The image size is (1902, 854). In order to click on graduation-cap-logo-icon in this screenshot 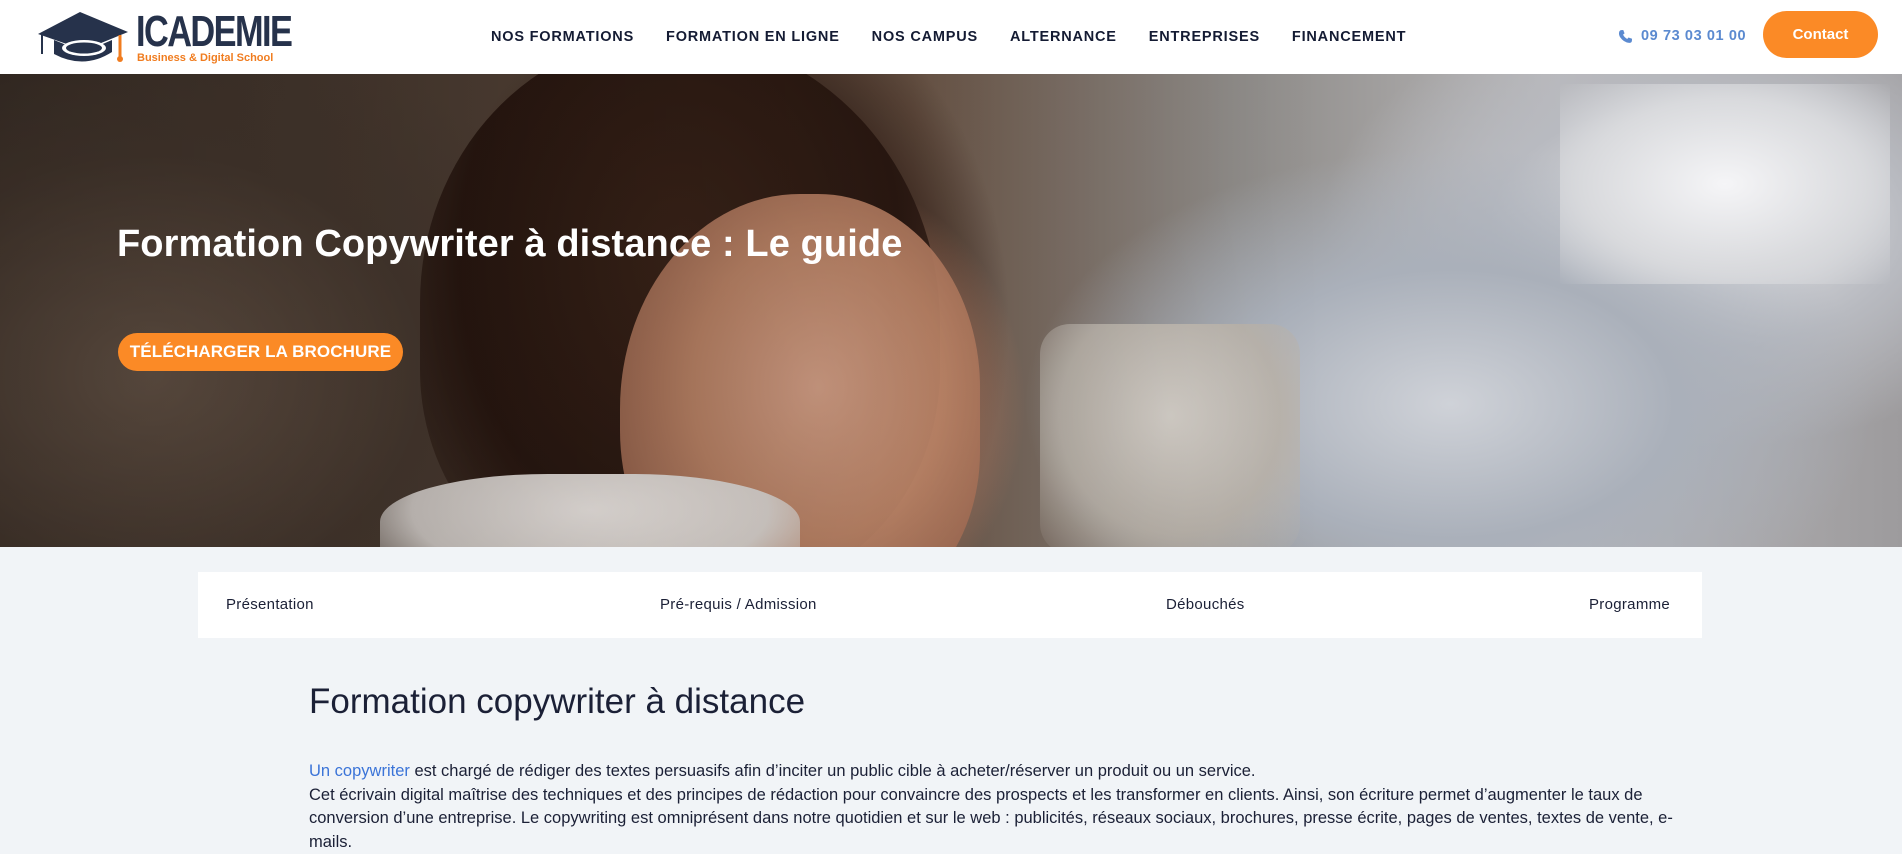, I will do `click(83, 37)`.